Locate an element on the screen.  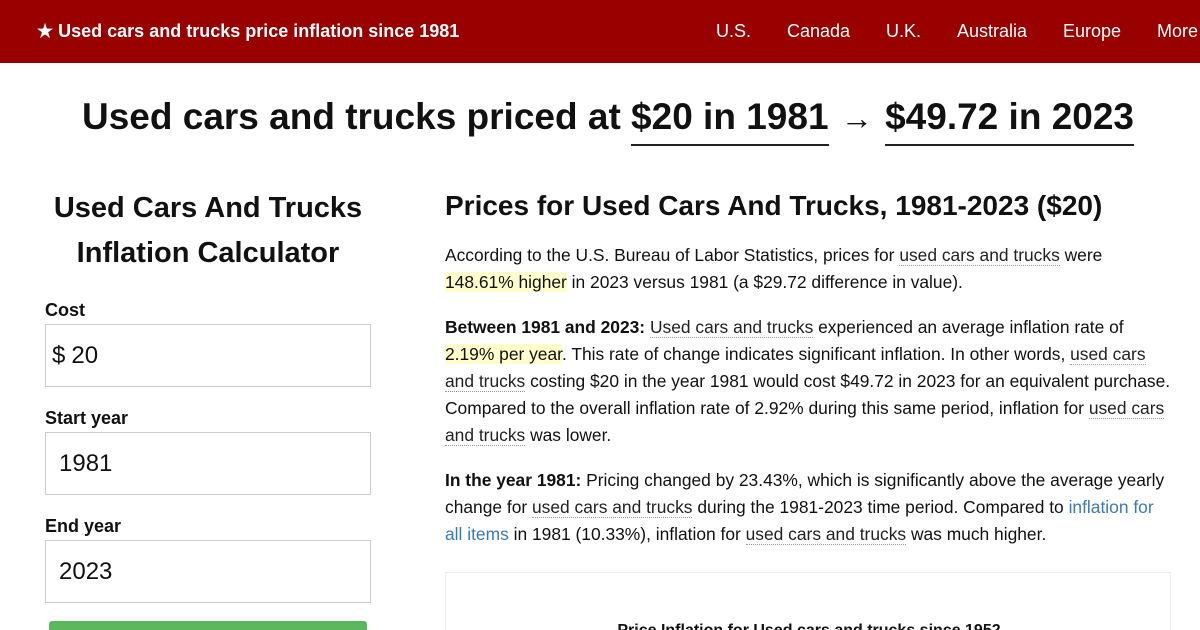
start-year-field is located at coordinates (208, 463).